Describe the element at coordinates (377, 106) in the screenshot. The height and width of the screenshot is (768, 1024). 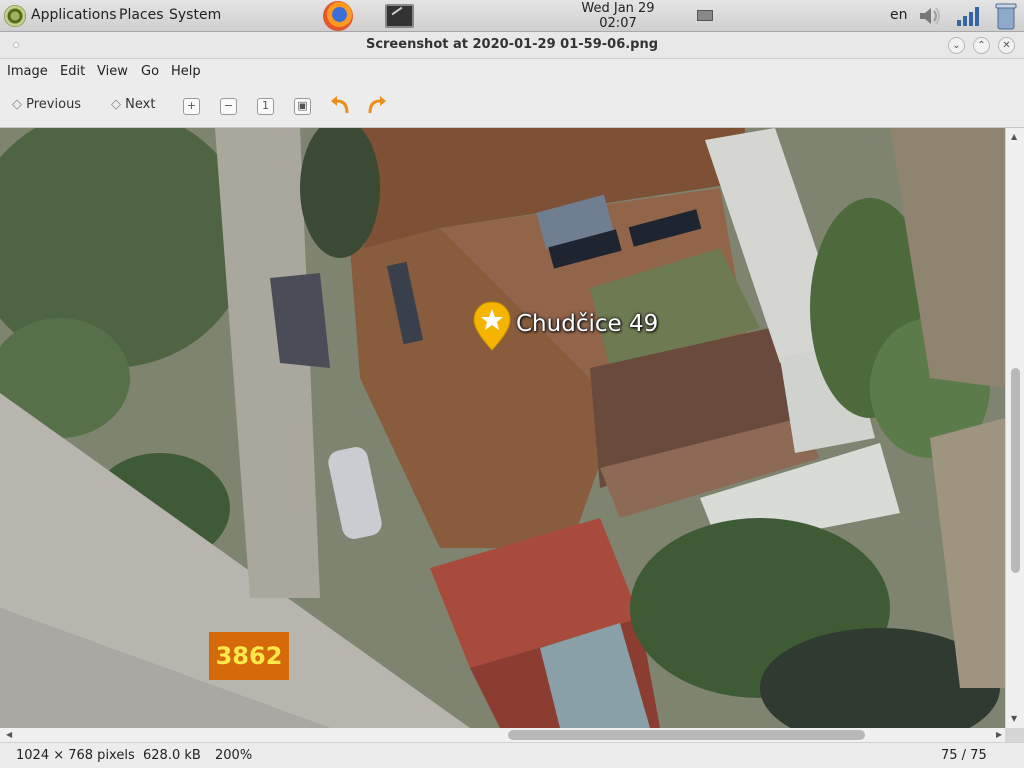
I see `rotate-right-icon` at that location.